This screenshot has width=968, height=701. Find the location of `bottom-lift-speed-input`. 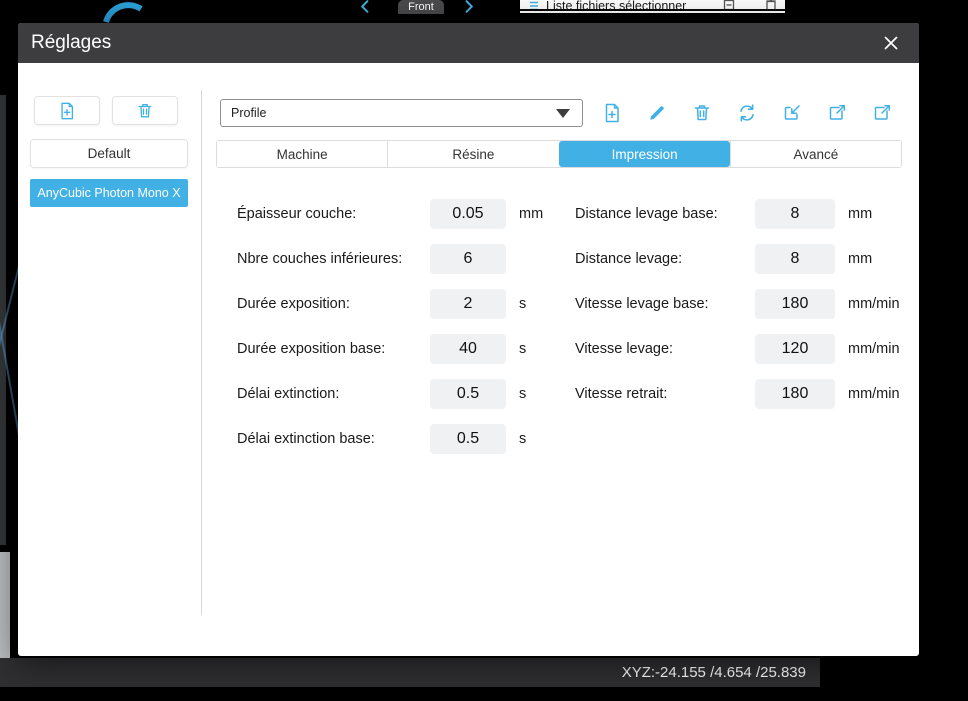

bottom-lift-speed-input is located at coordinates (795, 304).